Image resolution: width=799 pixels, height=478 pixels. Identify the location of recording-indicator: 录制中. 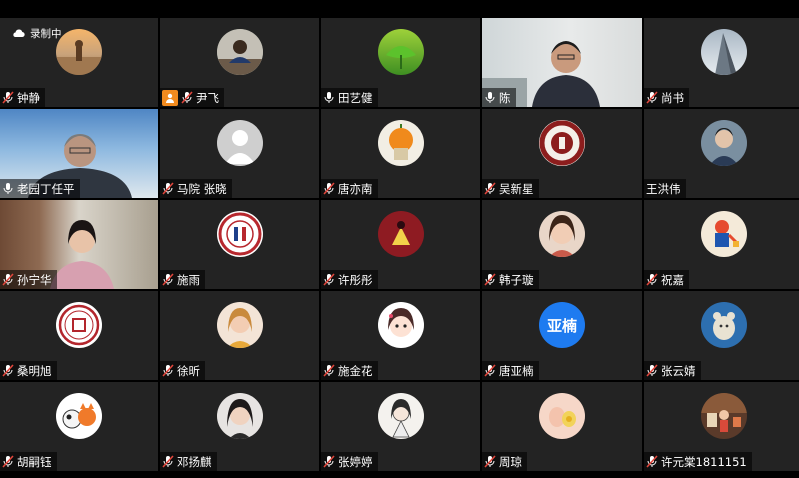
(37, 33).